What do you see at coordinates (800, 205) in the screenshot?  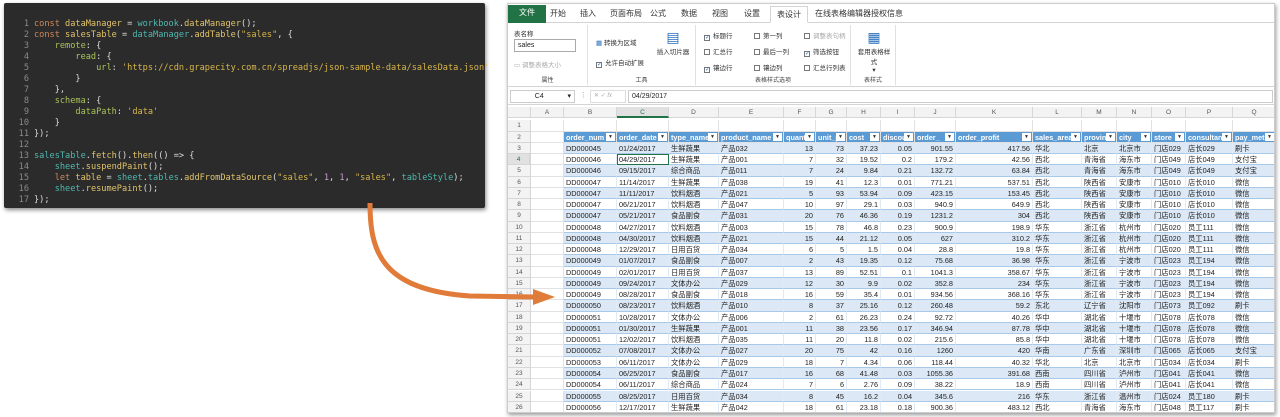 I see `cell: 10` at bounding box center [800, 205].